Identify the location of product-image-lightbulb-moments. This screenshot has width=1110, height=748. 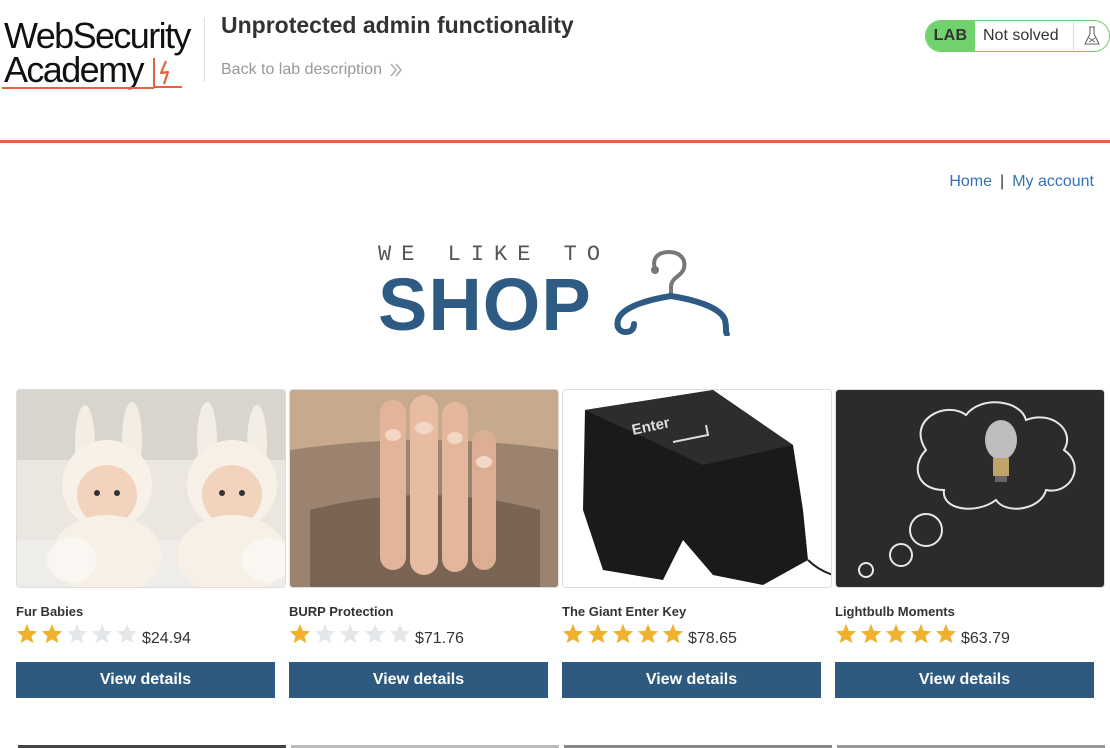
(970, 488).